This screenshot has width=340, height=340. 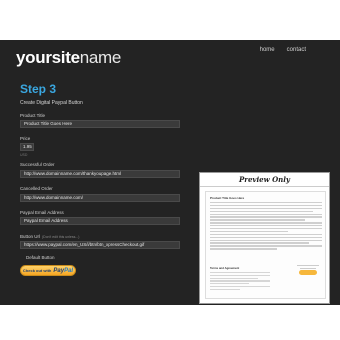 I want to click on paypal-logo: PayPal, so click(x=63, y=271).